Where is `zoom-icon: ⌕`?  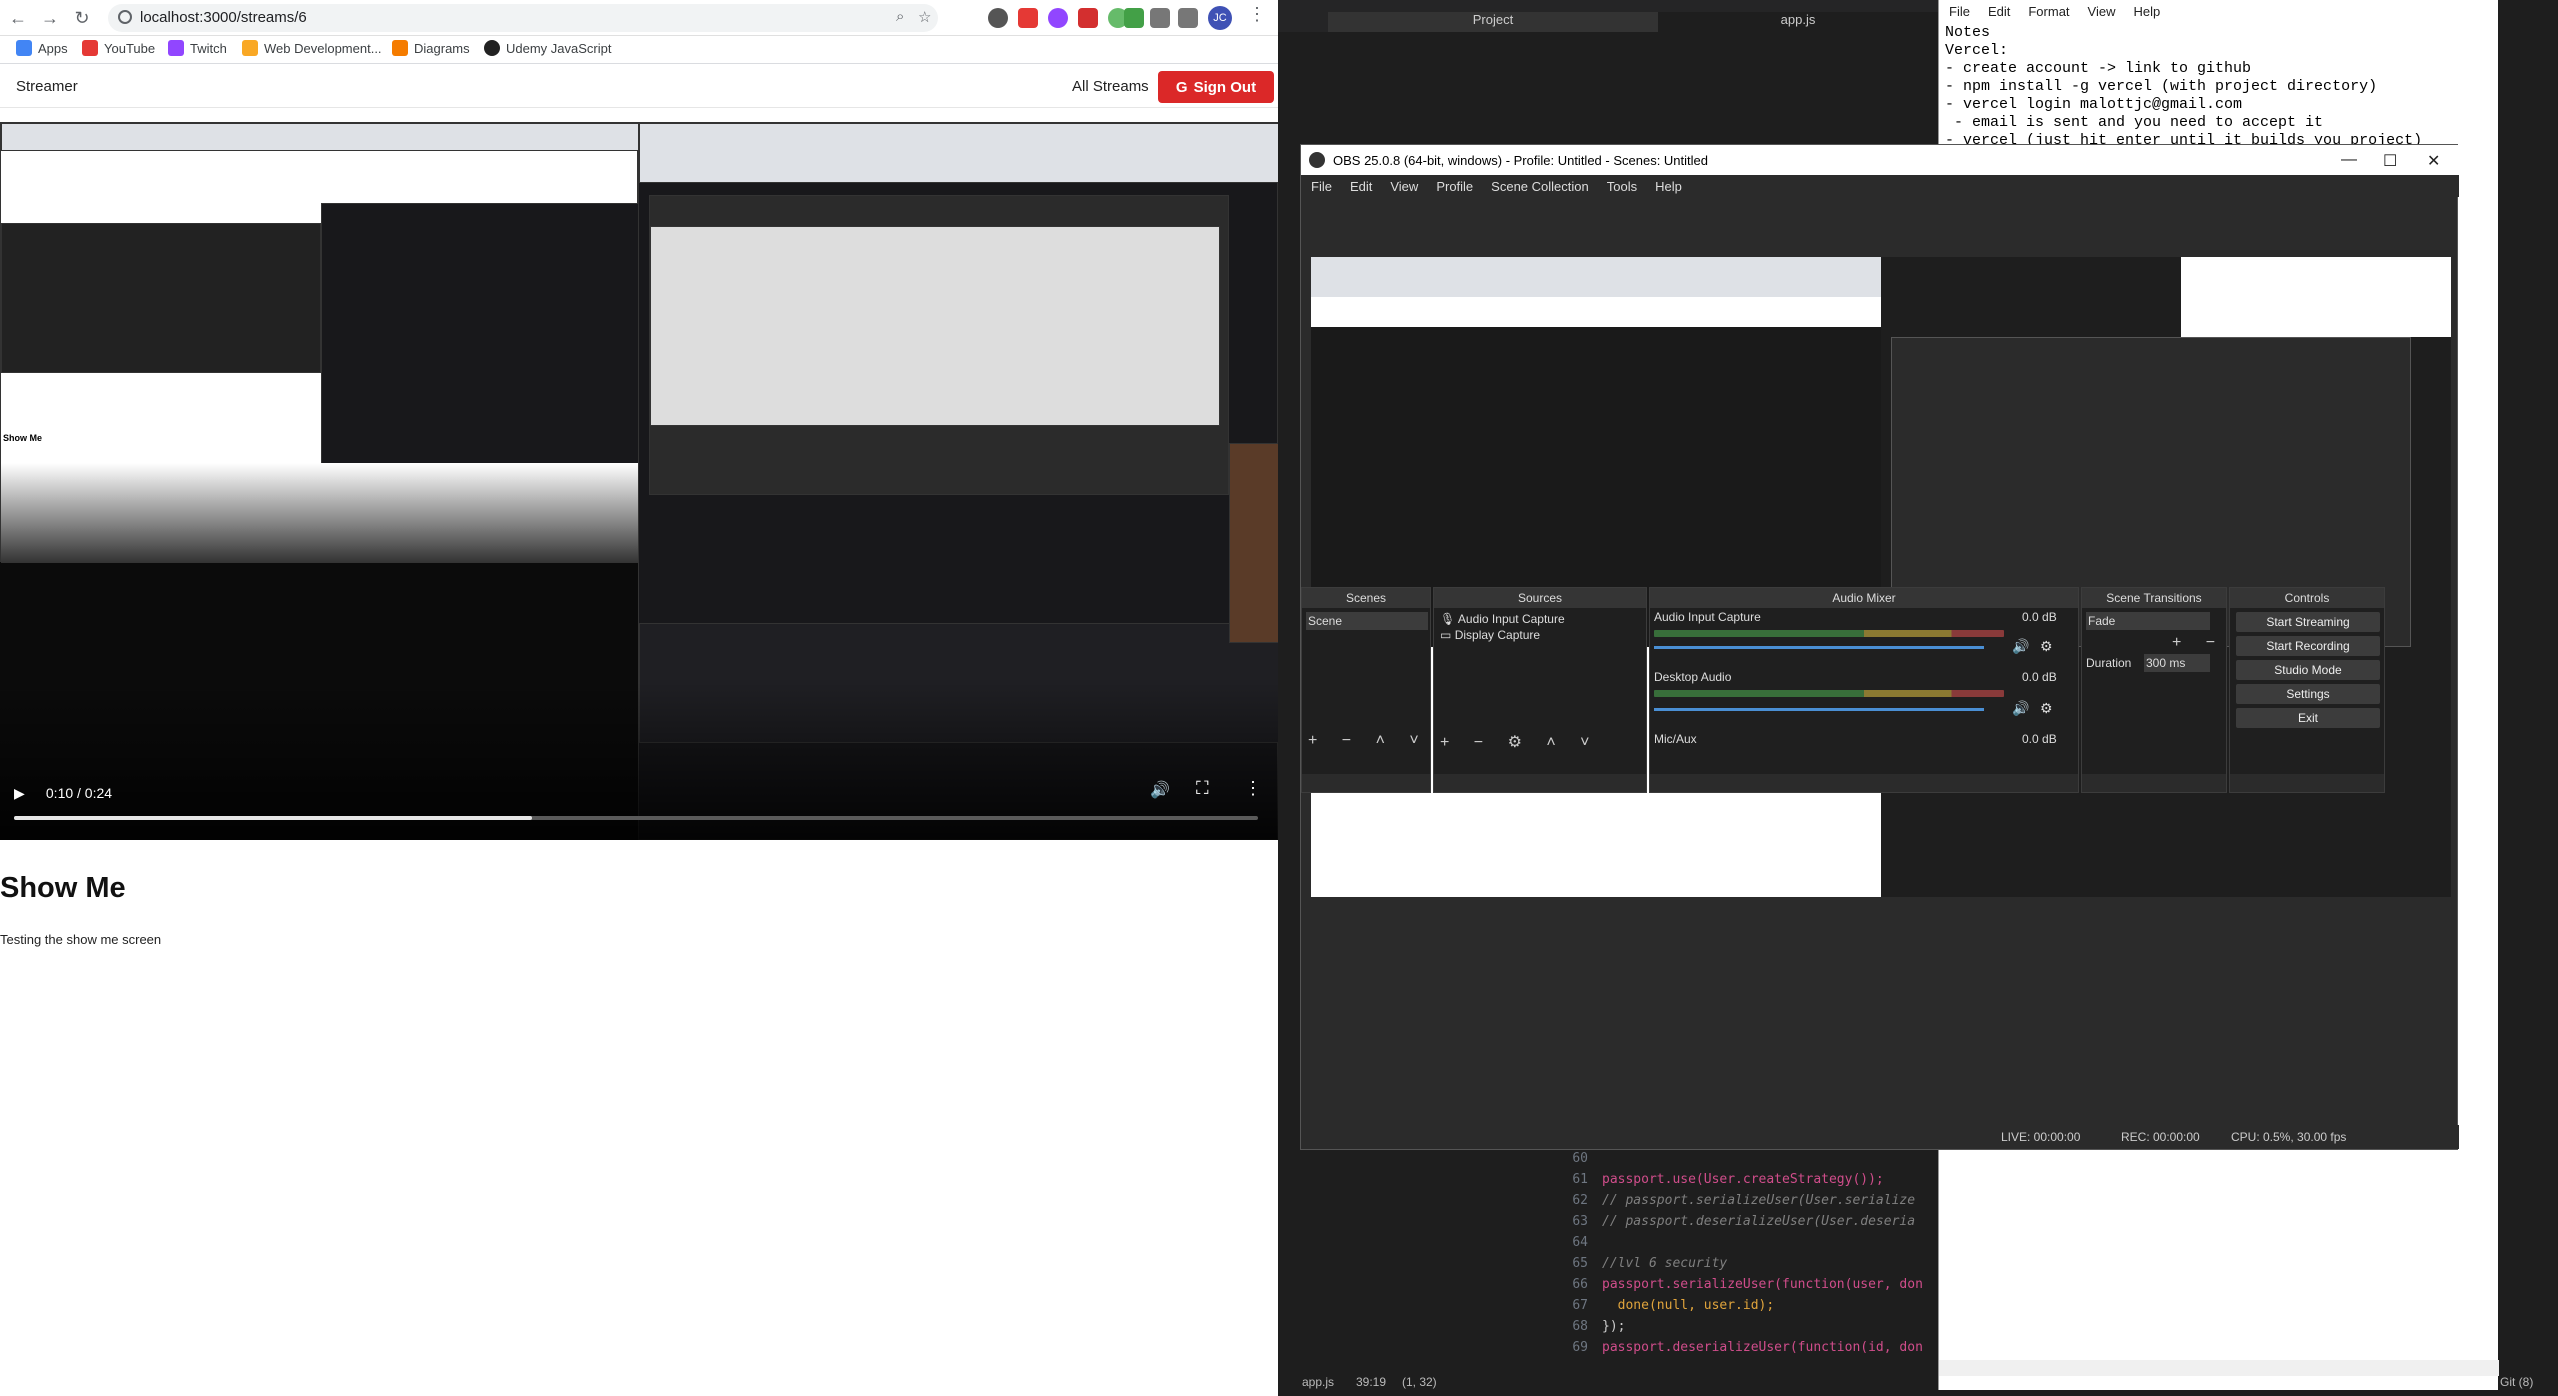 zoom-icon: ⌕ is located at coordinates (900, 16).